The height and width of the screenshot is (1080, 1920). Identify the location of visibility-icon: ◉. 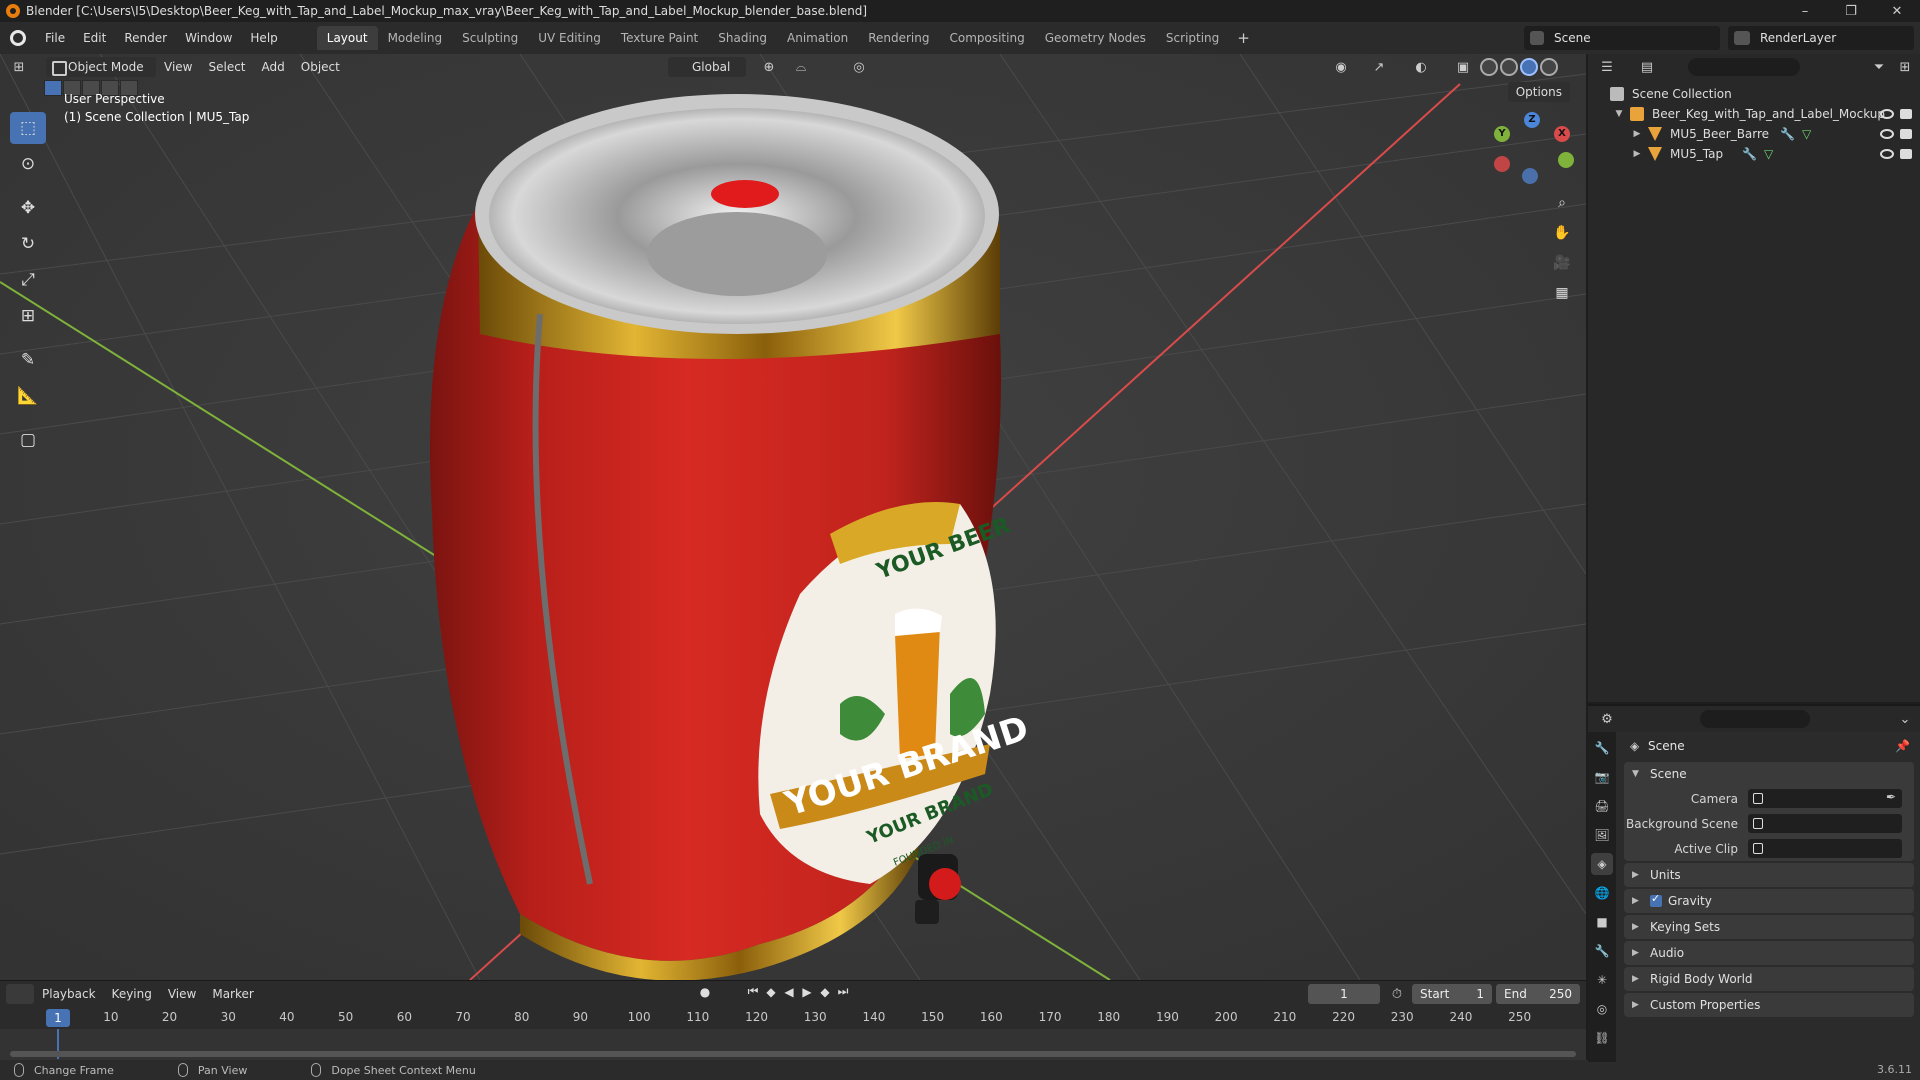
(1341, 67).